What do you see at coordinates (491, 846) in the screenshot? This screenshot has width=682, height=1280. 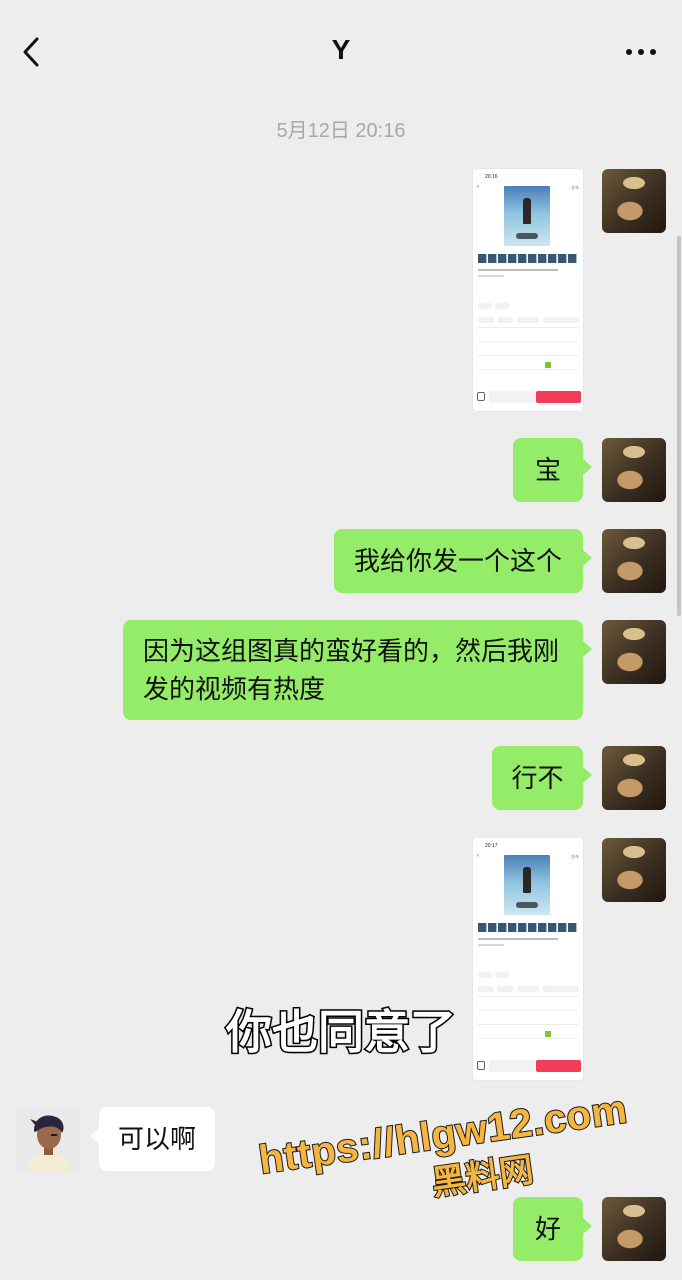 I see `screenshot-status-time: 20:17` at bounding box center [491, 846].